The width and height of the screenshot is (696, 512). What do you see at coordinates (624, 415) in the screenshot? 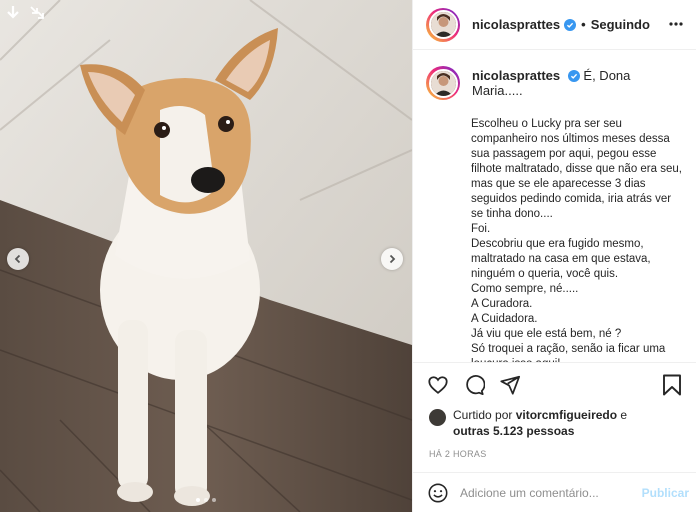
I see `likes-joiner: e` at bounding box center [624, 415].